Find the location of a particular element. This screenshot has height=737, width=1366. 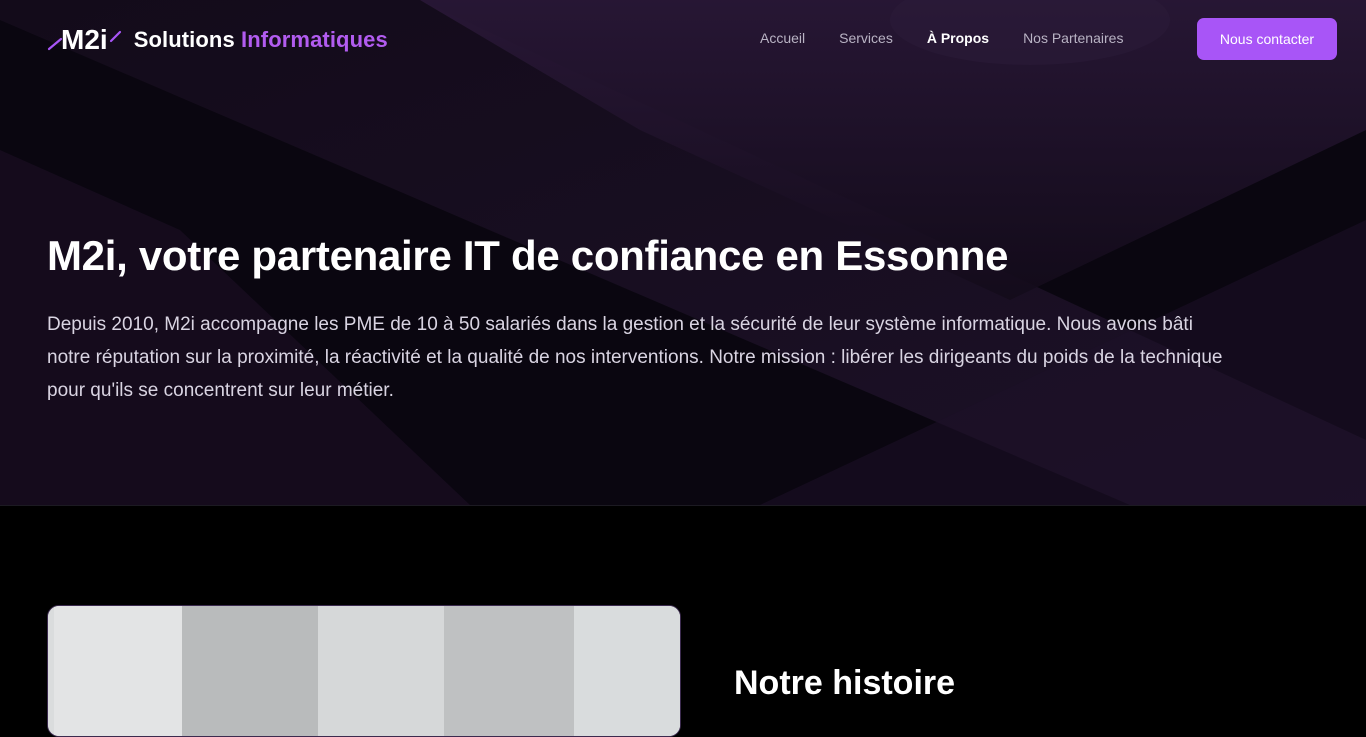

office-photo-placeholder is located at coordinates (364, 671).